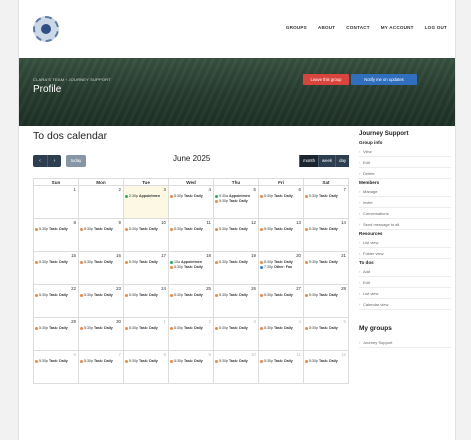 The image size is (471, 440). Describe the element at coordinates (236, 202) in the screenshot. I see `calendar-day-cell: 5 9:30a Appointmen 5:30p Task: Daily` at that location.